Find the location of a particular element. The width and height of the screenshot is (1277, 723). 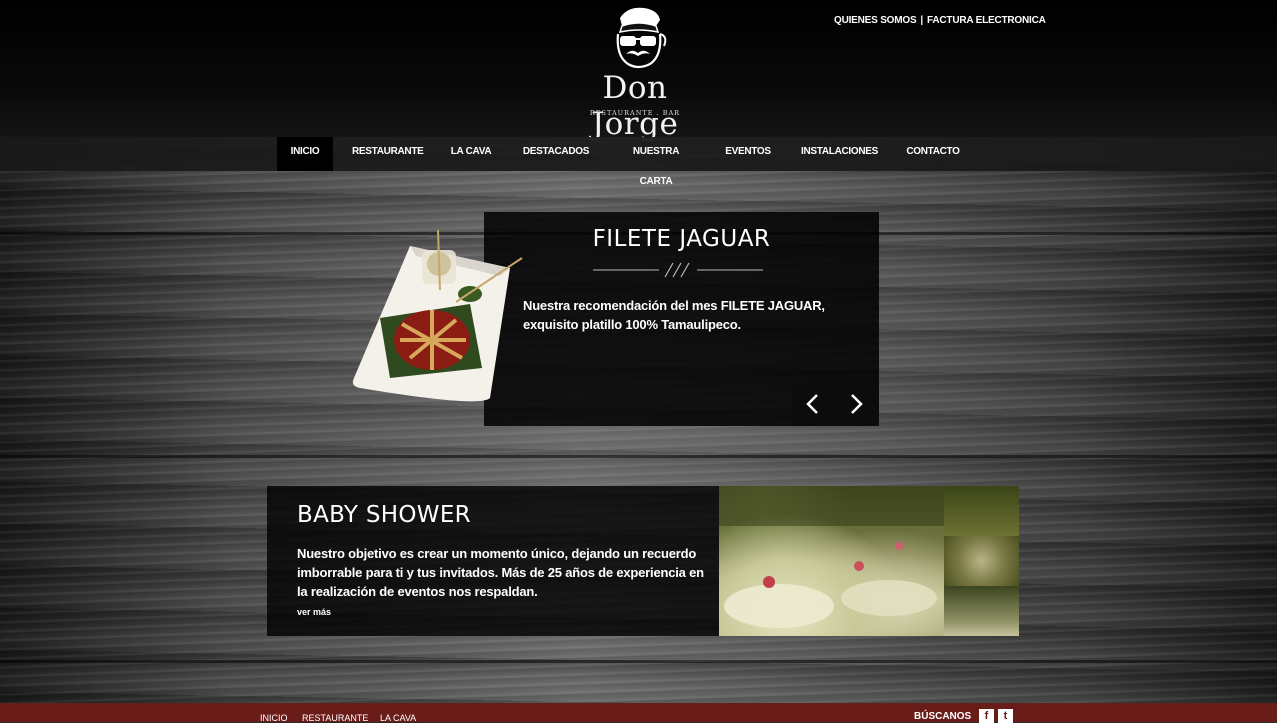

slide-title: FILETE JAGUAR is located at coordinates (681, 239).